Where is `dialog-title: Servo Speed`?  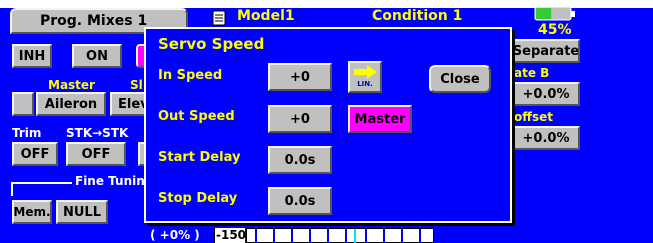 dialog-title: Servo Speed is located at coordinates (211, 44).